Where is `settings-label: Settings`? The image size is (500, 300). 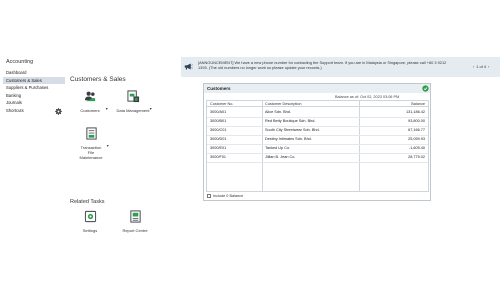 settings-label: Settings is located at coordinates (90, 230).